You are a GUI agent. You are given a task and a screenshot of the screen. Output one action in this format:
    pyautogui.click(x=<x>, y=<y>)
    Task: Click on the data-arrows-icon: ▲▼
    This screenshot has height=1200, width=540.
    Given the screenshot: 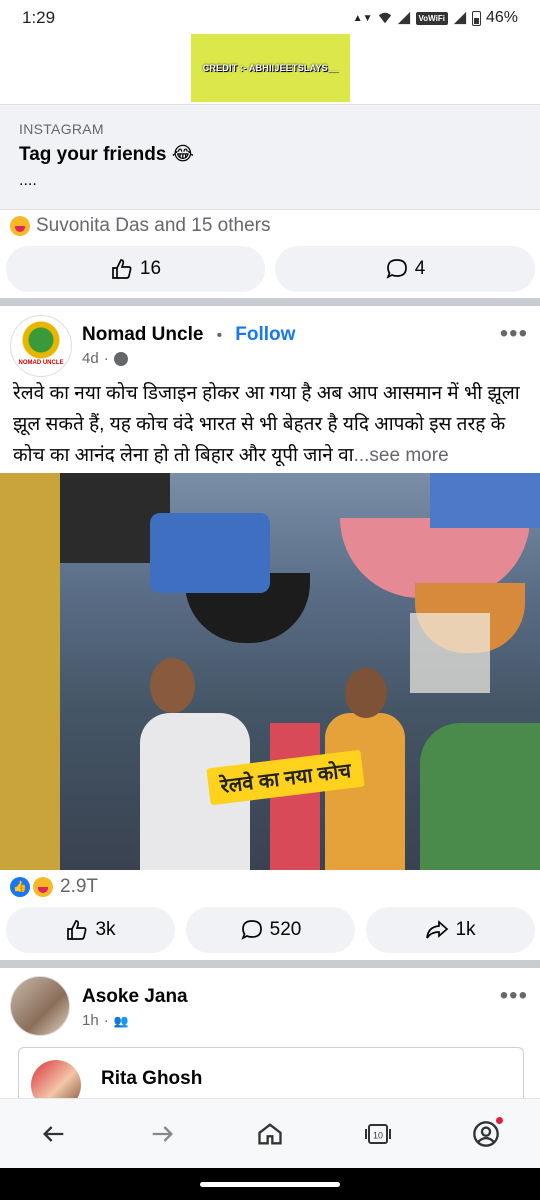 What is the action you would take?
    pyautogui.click(x=362, y=18)
    